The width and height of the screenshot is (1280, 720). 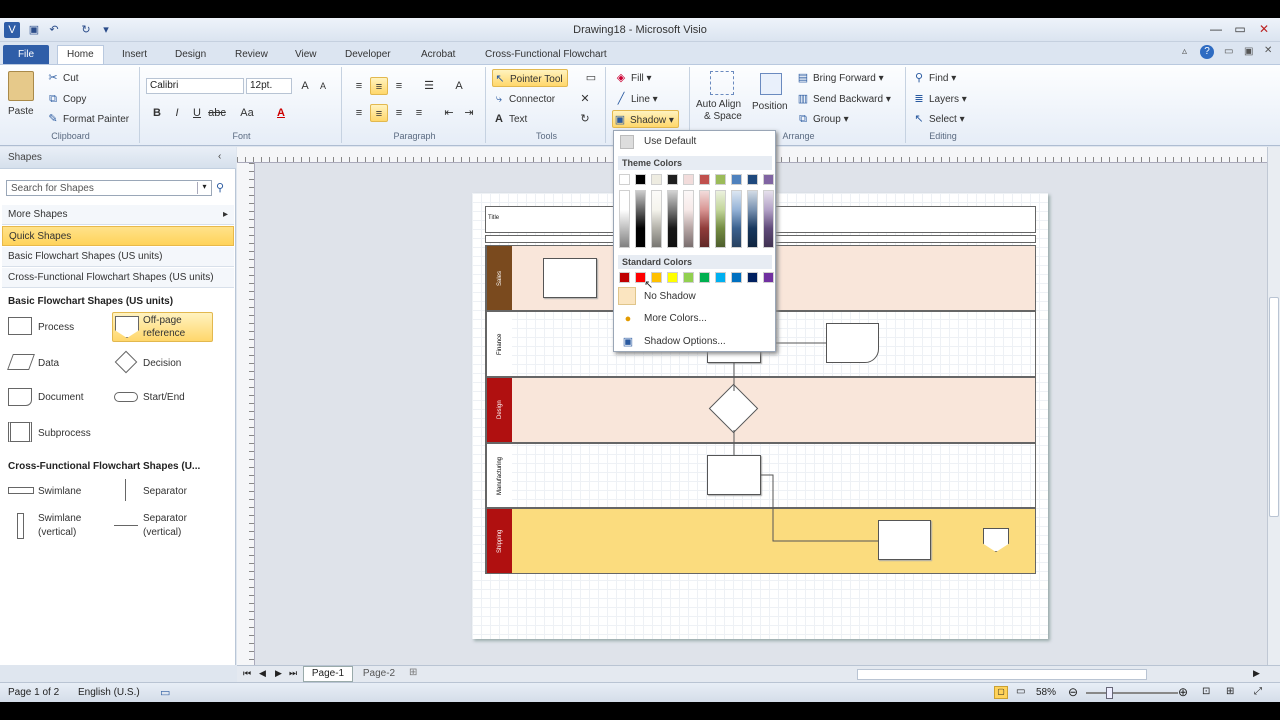 What do you see at coordinates (640, 711) in the screenshot?
I see `letterbox-bottom` at bounding box center [640, 711].